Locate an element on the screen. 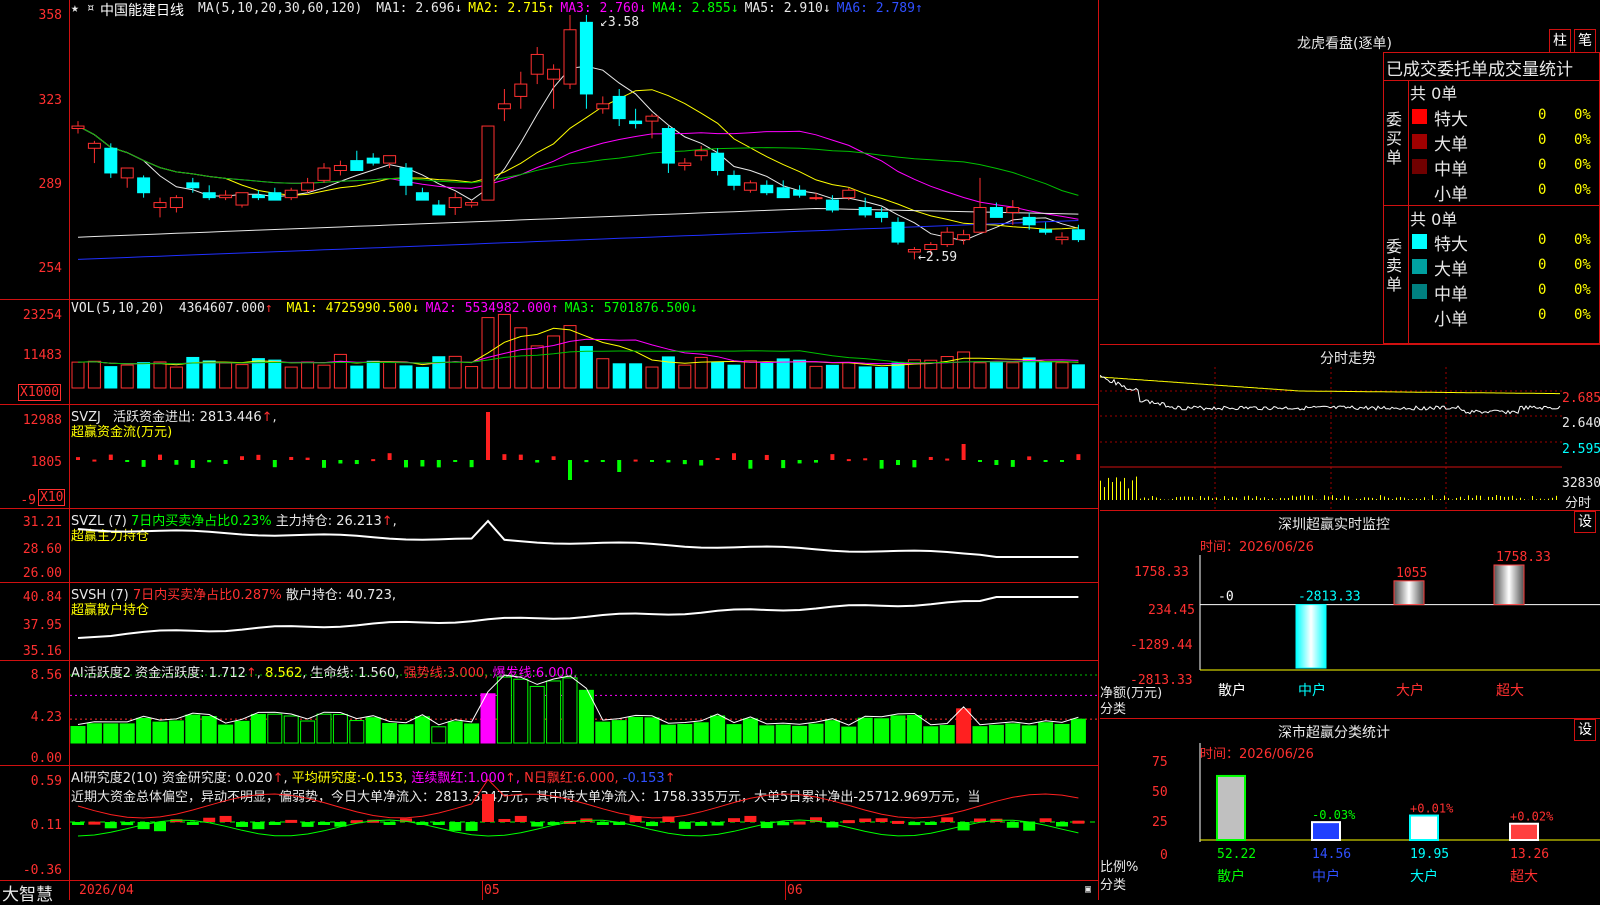 The width and height of the screenshot is (1600, 905). activity-tick: 8.56 is located at coordinates (32, 675).